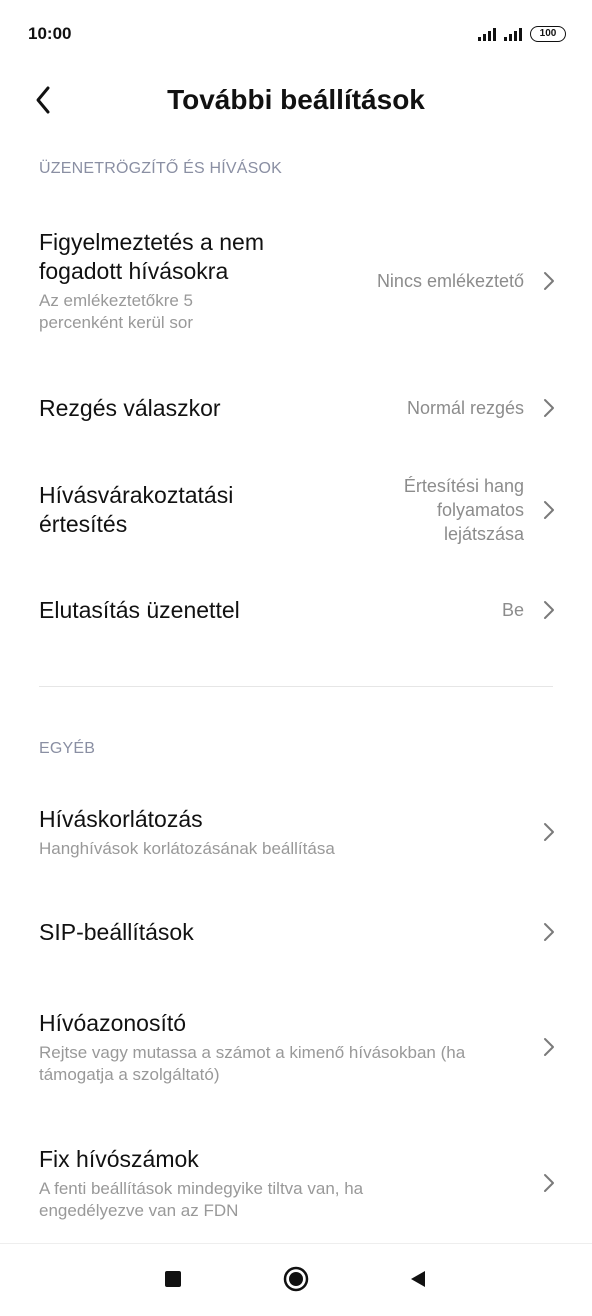  Describe the element at coordinates (297, 932) in the screenshot. I see `sip-settings-row: SIP-beállítások` at that location.